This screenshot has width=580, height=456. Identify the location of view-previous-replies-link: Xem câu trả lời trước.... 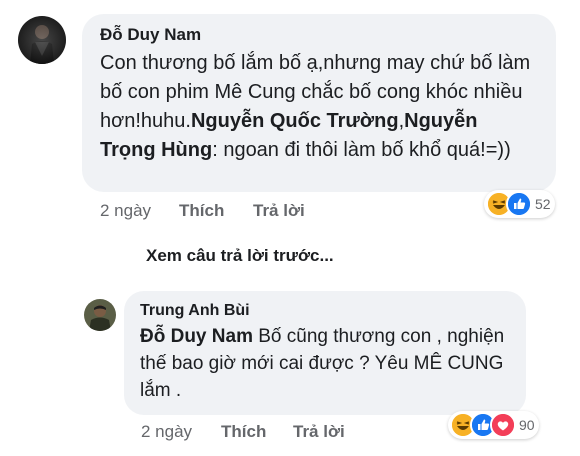
(240, 256).